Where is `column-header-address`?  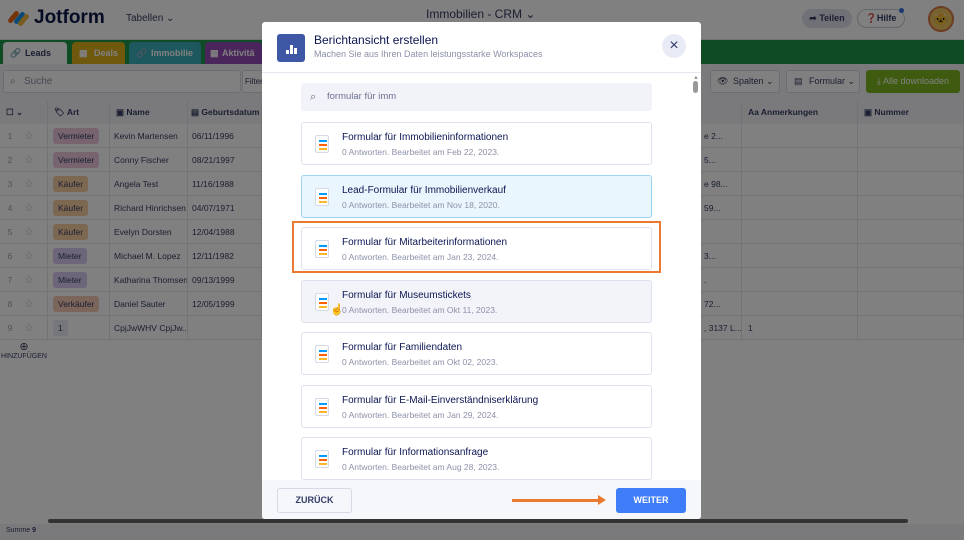
column-header-address is located at coordinates (721, 112).